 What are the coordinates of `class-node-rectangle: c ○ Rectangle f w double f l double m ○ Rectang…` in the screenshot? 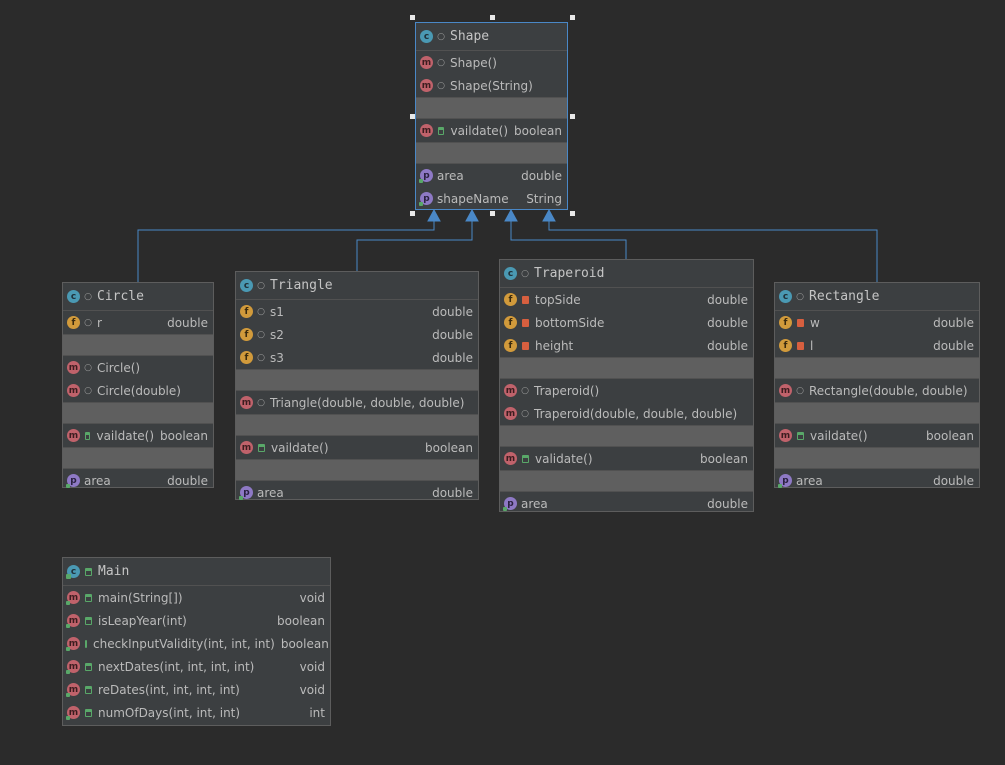 It's located at (877, 385).